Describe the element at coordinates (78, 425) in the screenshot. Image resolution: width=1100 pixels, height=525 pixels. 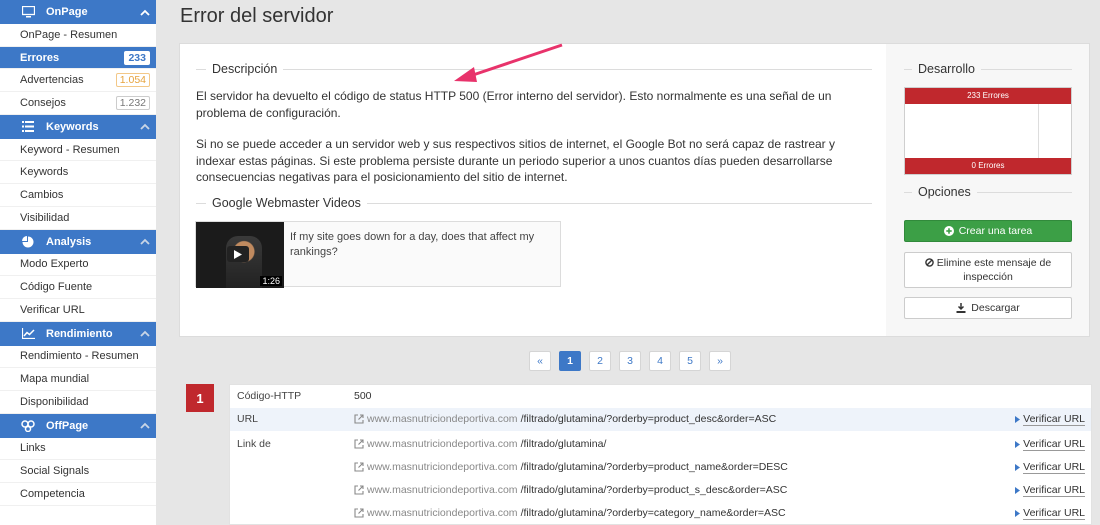
I see `section-offpage-header: OffPage` at that location.